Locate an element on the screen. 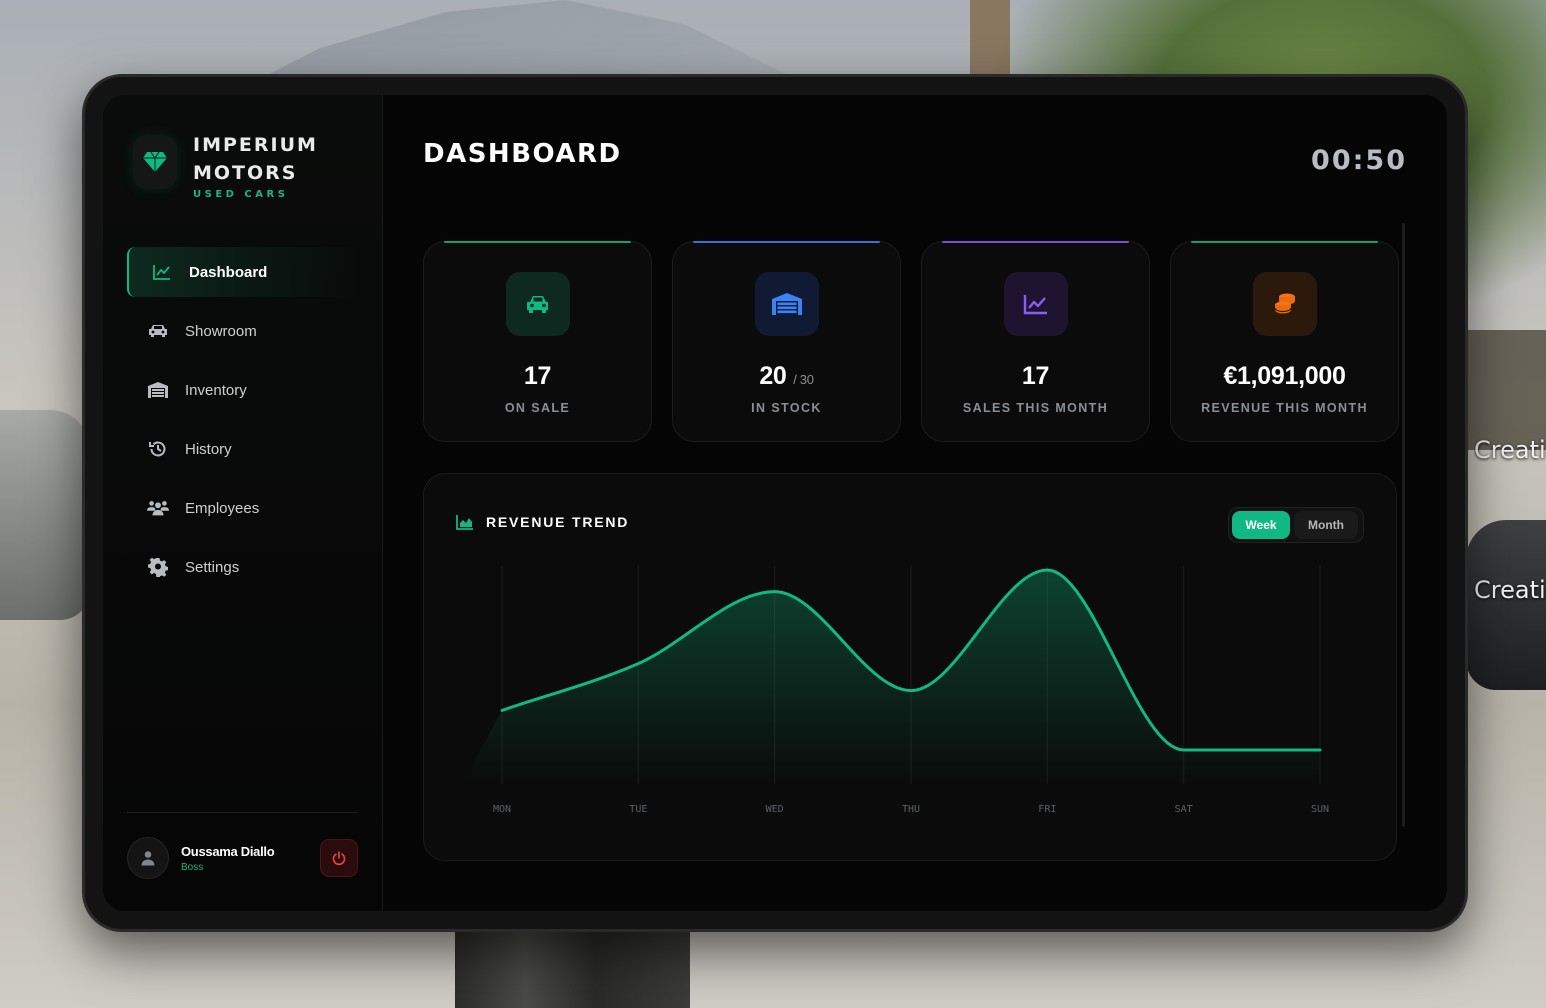  brand-title-line1: IMPERIUM is located at coordinates (255, 145).